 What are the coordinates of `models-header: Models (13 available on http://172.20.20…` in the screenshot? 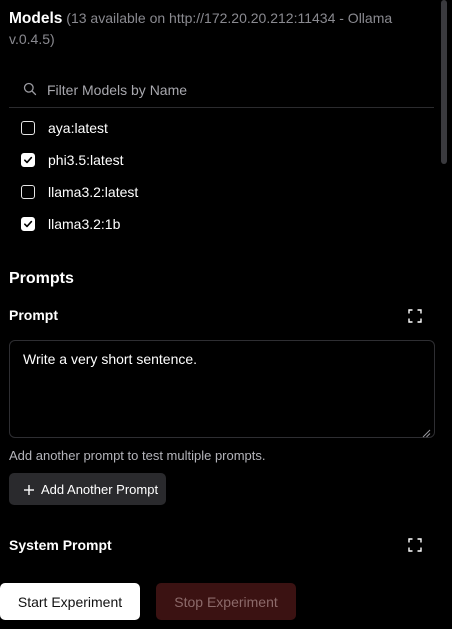 It's located at (219, 28).